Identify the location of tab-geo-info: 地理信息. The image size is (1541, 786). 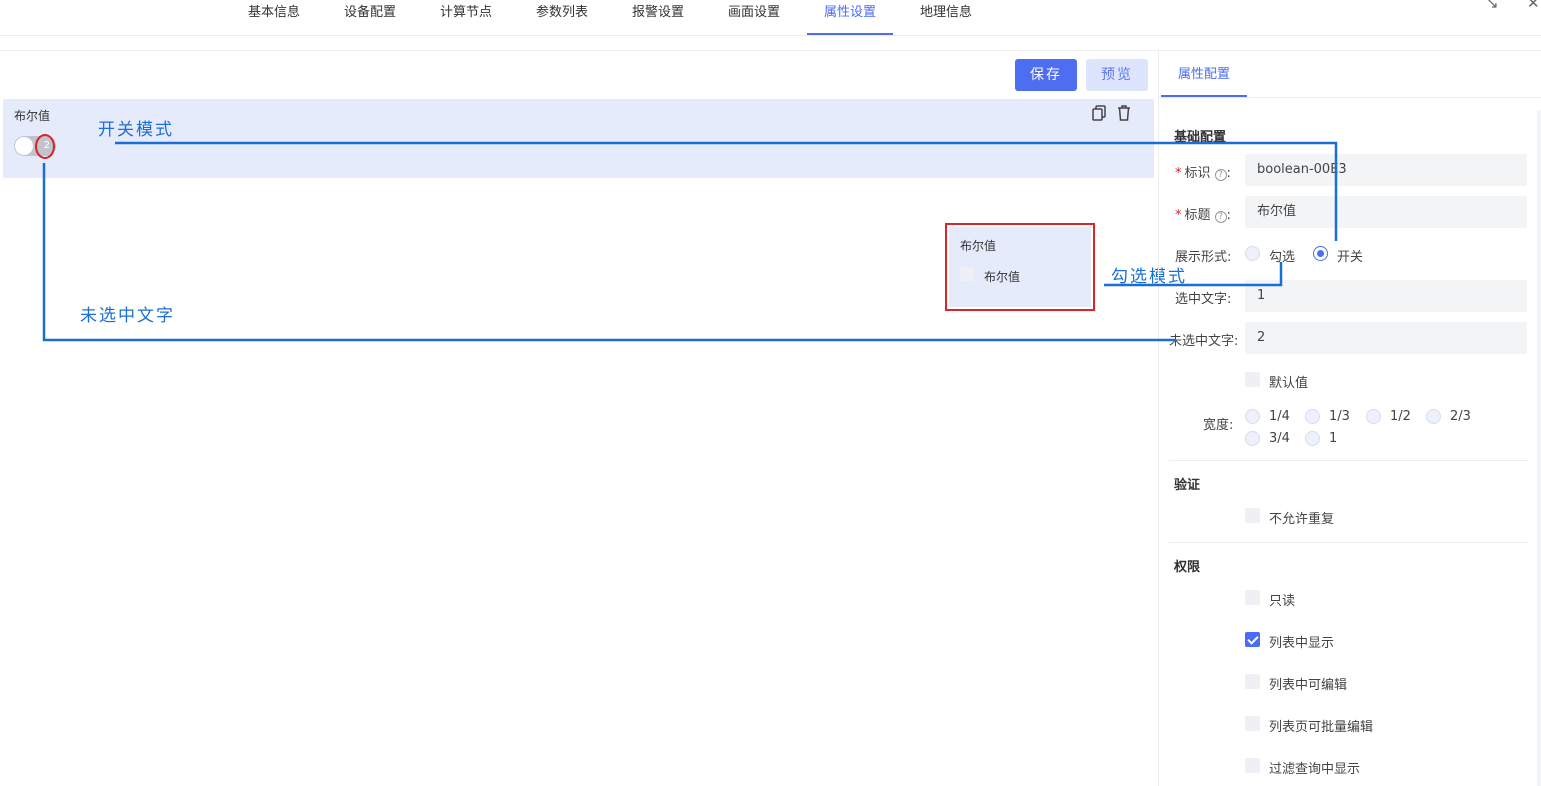
(946, 17).